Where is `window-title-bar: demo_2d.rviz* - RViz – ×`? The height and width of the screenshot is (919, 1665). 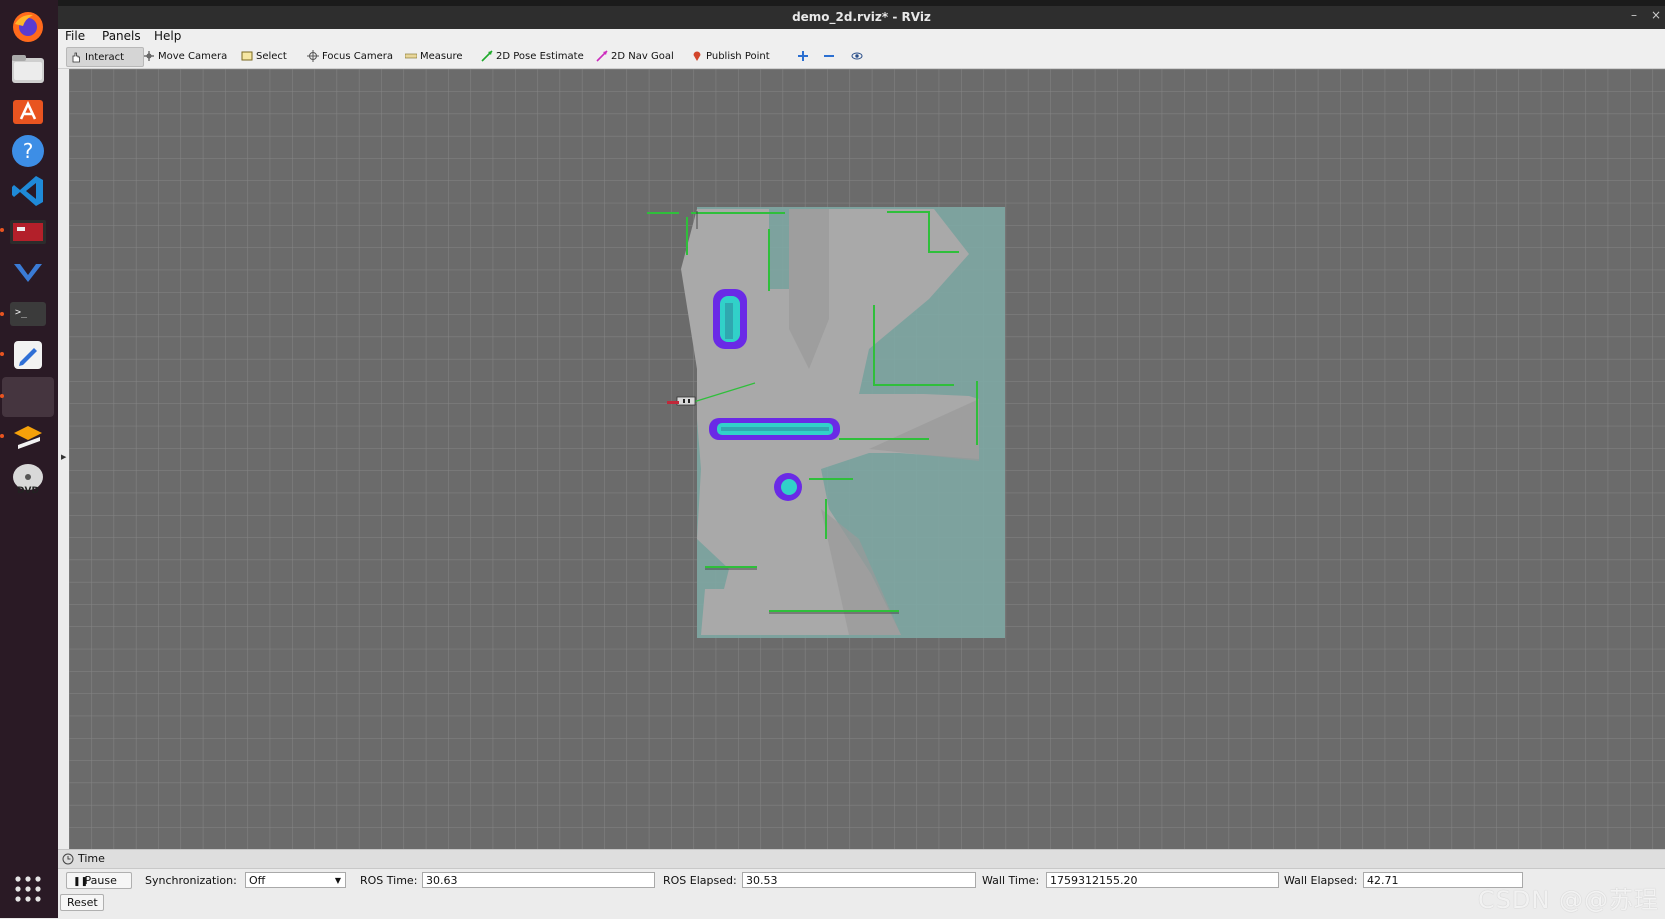
window-title-bar: demo_2d.rviz* - RViz – × is located at coordinates (861, 17).